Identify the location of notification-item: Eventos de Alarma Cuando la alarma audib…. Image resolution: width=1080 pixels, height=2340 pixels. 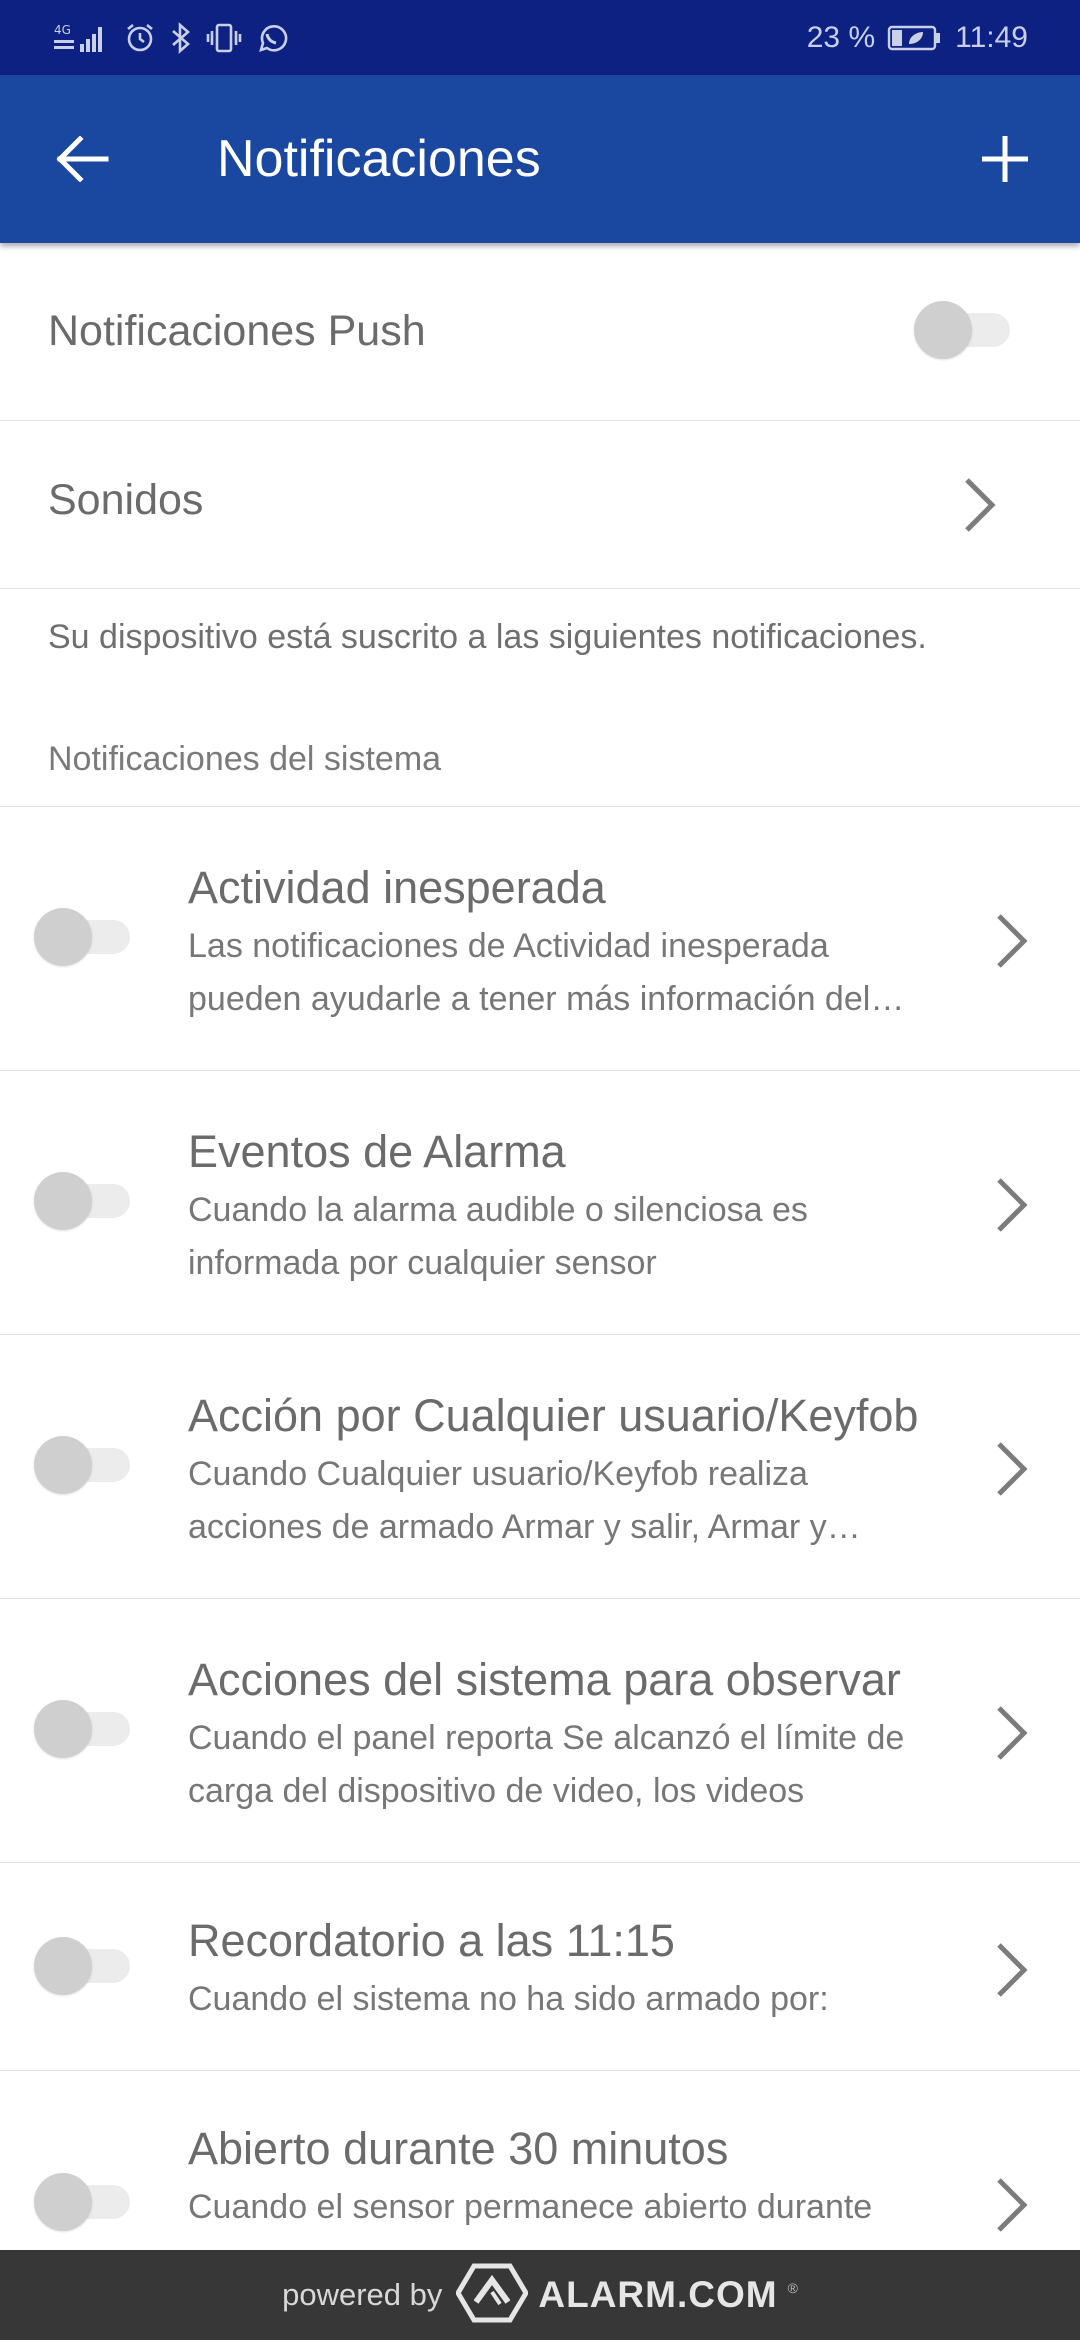
(540, 1203).